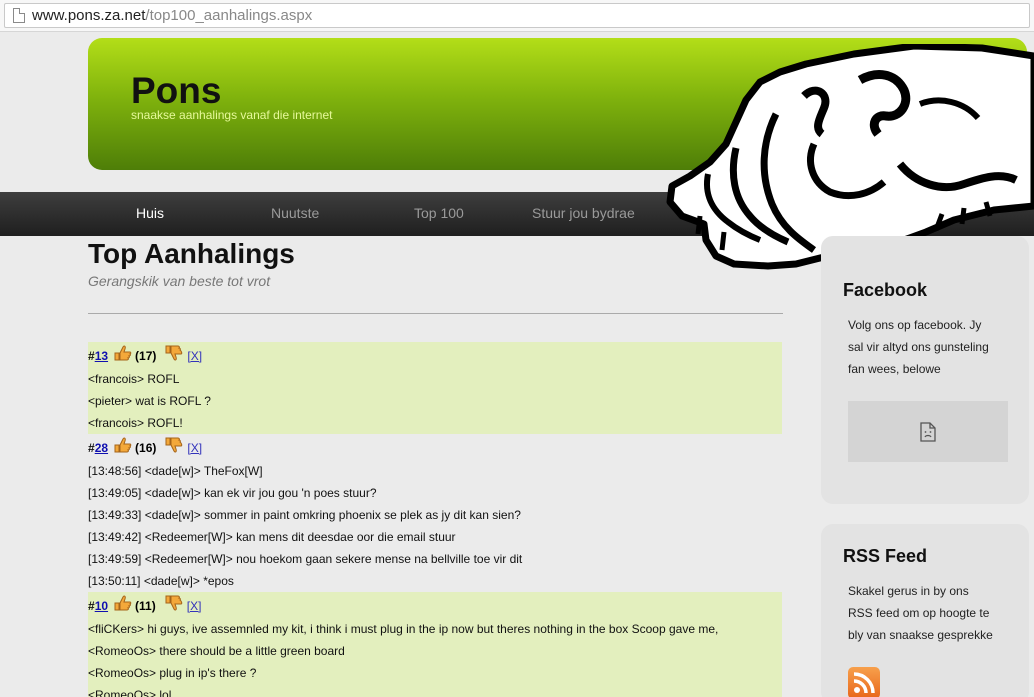 Image resolution: width=1034 pixels, height=697 pixels. Describe the element at coordinates (894, 369) in the screenshot. I see `facebook-text-line: fan wees, belowe` at that location.